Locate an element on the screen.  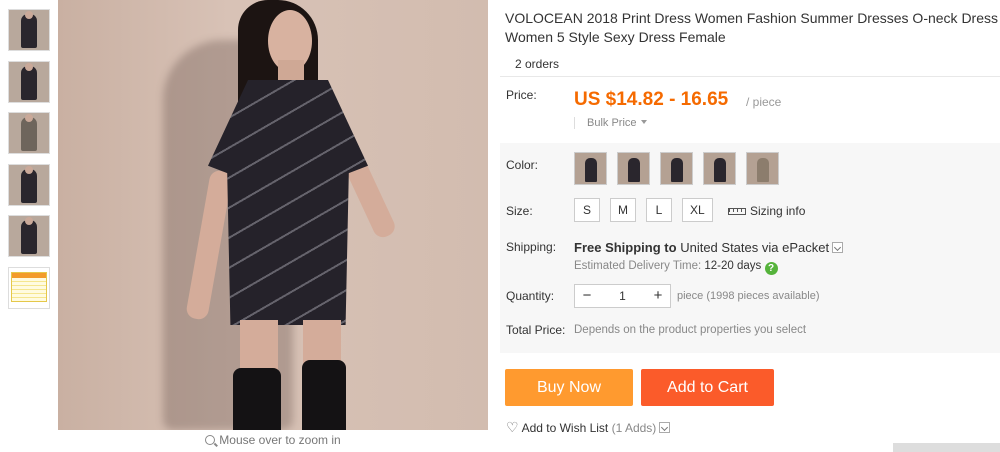
size-option-m: M is located at coordinates (623, 210).